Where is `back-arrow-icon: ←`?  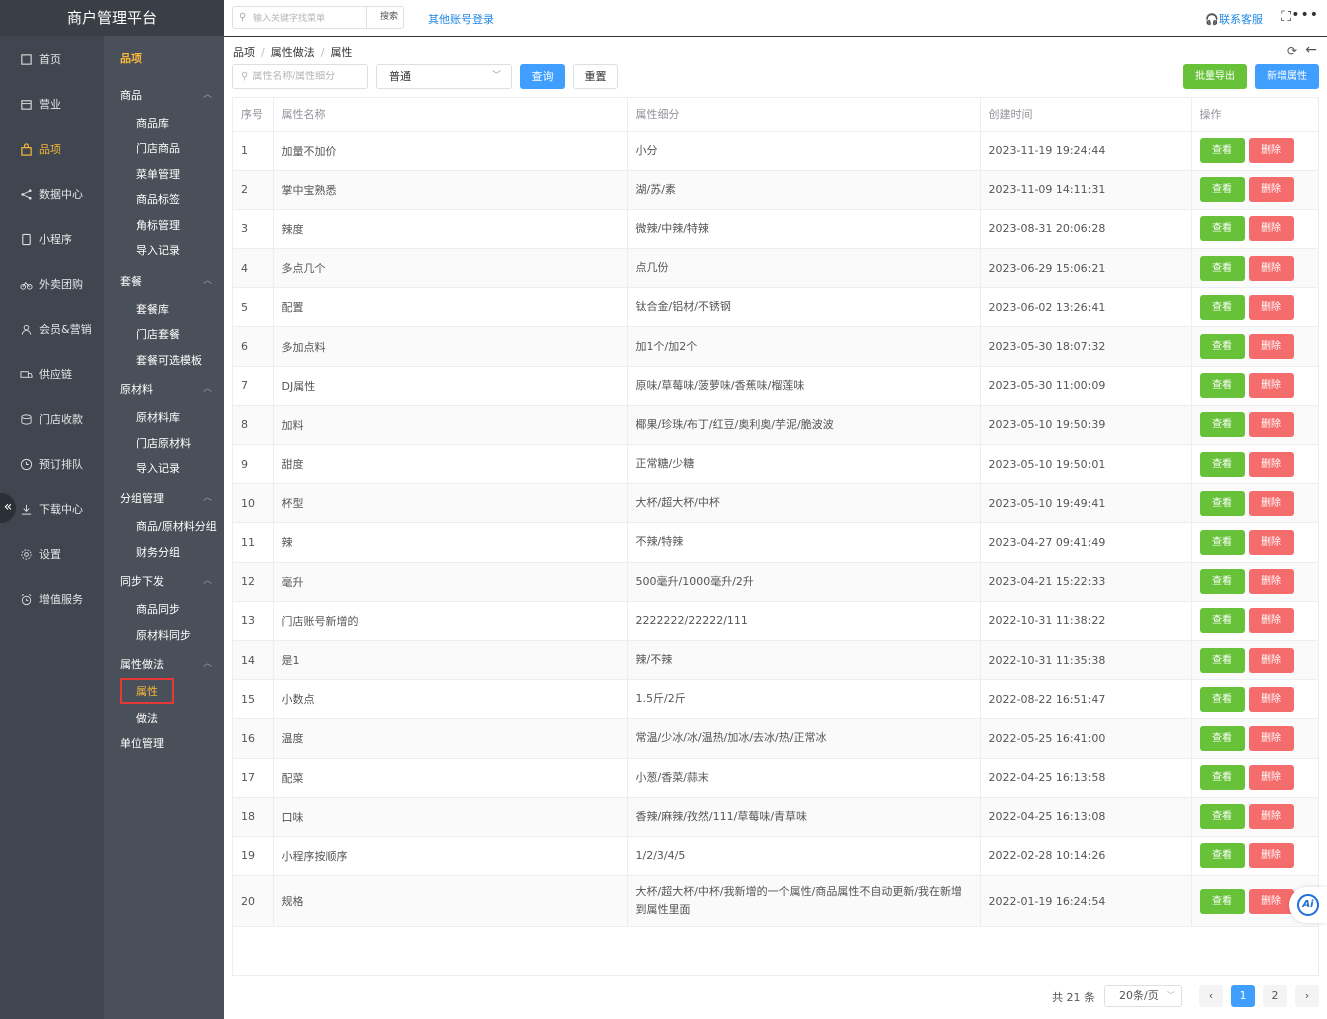 back-arrow-icon: ← is located at coordinates (1311, 50).